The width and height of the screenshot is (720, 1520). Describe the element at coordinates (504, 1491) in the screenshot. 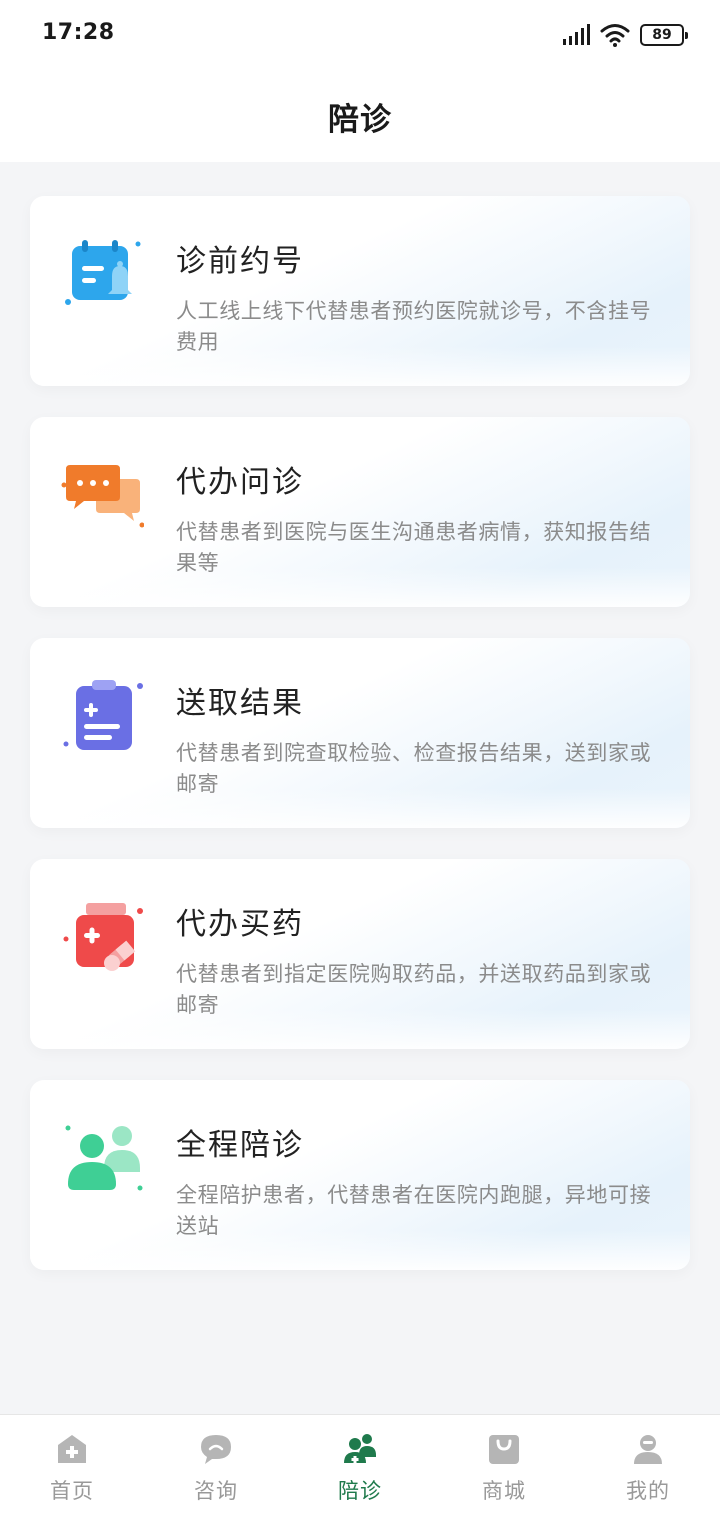

I see `tab-label: 商城` at that location.